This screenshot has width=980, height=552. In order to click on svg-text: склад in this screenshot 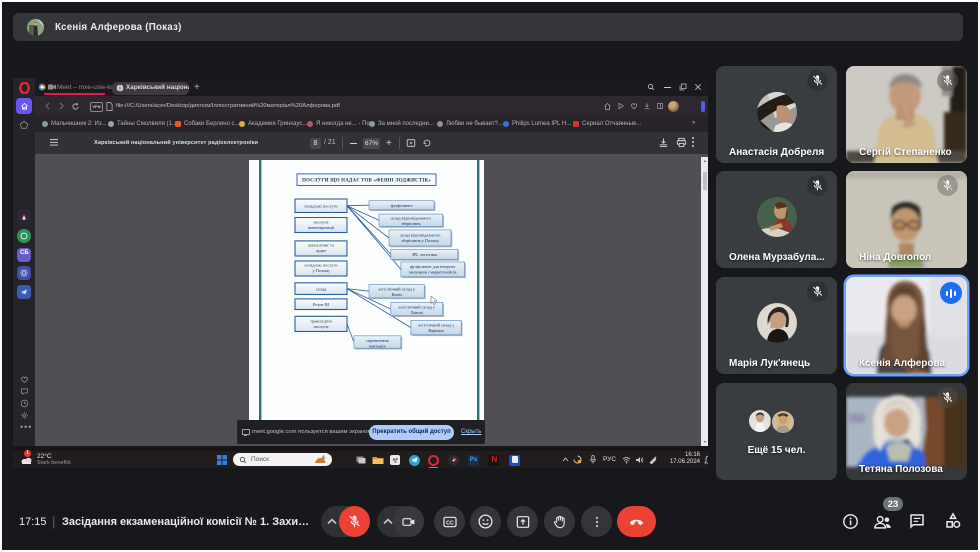, I will do `click(321, 288)`.